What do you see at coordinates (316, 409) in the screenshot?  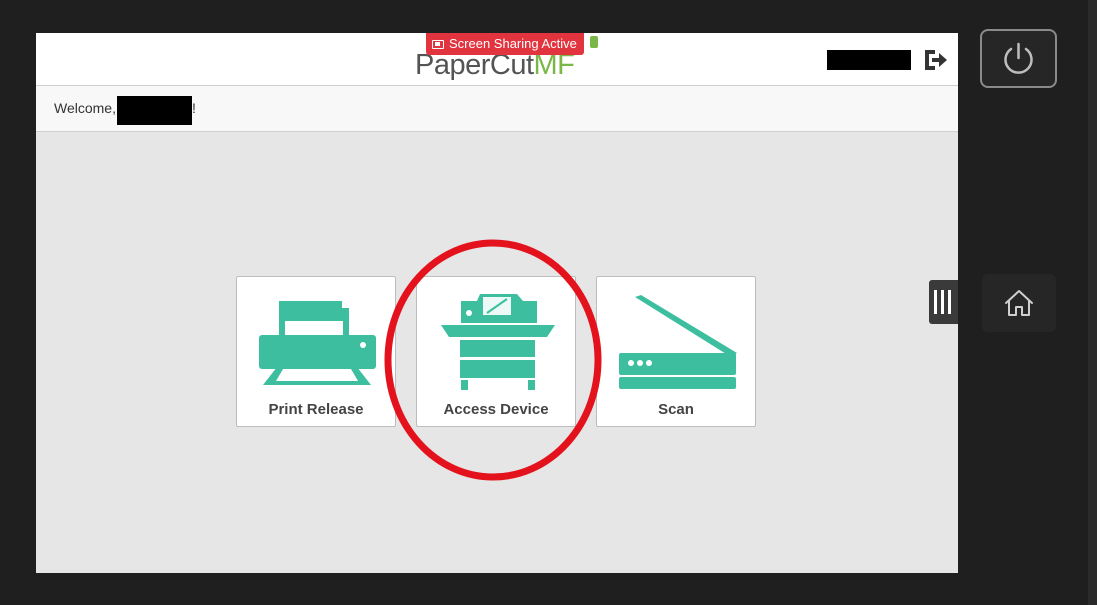 I see `print-release-label: Print Release` at bounding box center [316, 409].